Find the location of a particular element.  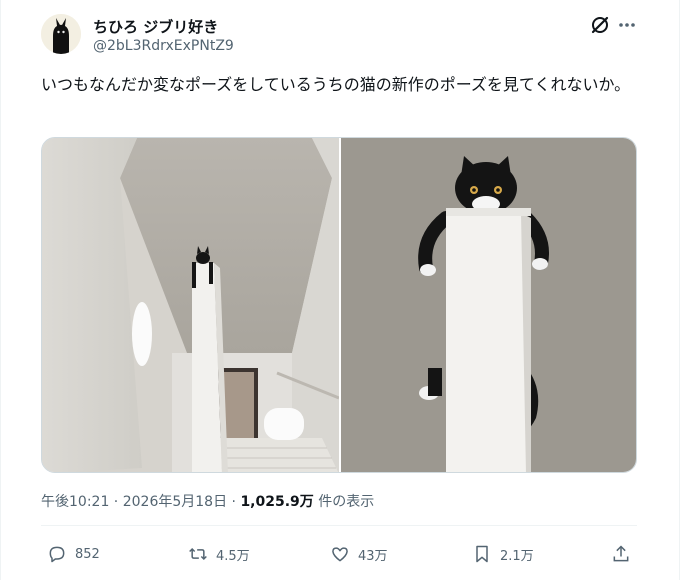

tweet-meta: 午後10:21 · 2026年5月18日 · 1,025.9万 件の表示 is located at coordinates (207, 501).